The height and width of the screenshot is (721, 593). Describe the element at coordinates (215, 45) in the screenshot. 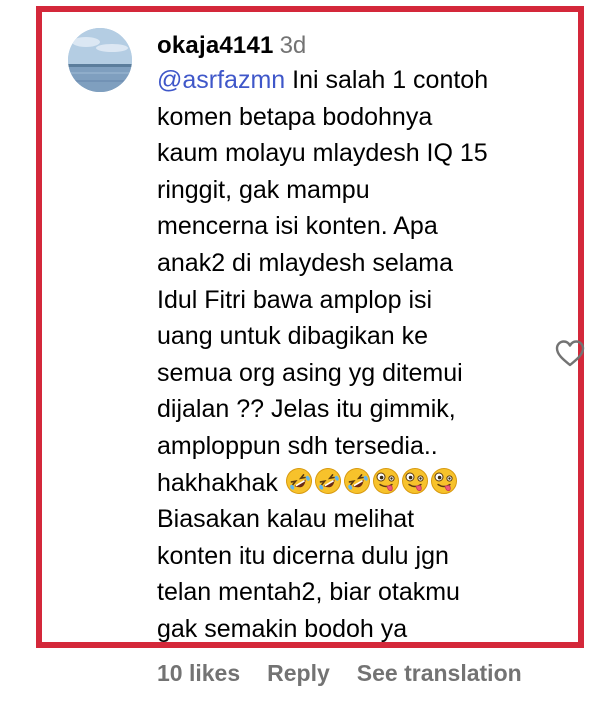

I see `username: okaja4141` at that location.